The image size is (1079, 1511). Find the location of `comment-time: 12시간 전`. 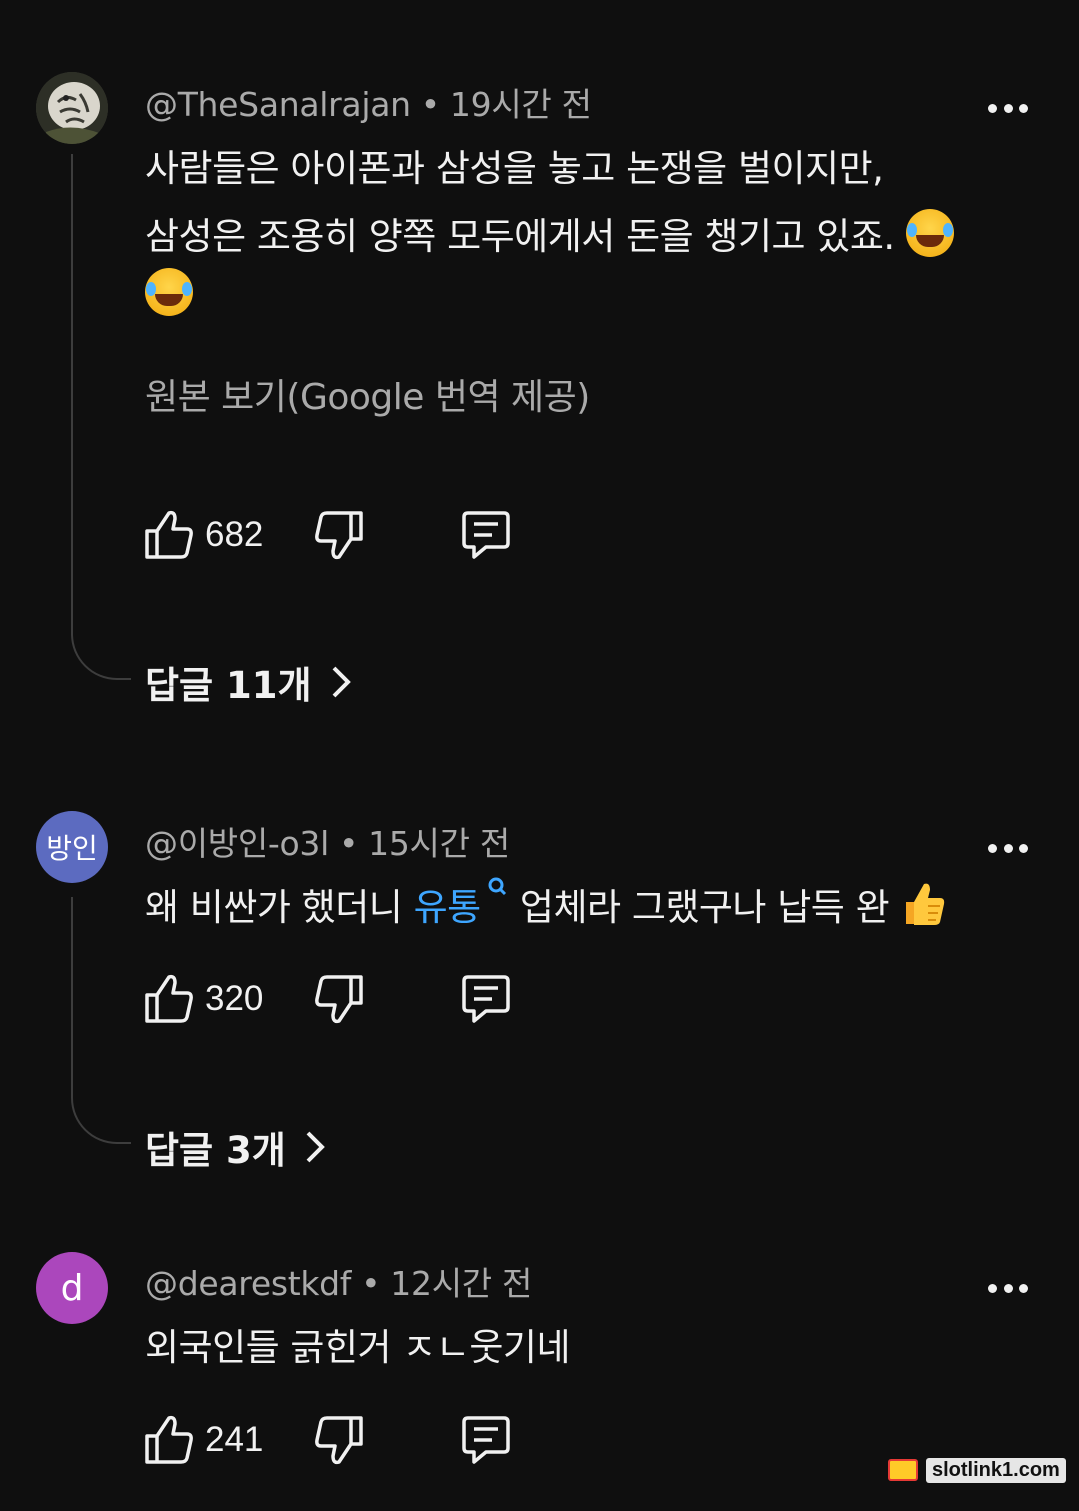

comment-time: 12시간 전 is located at coordinates (461, 1283).